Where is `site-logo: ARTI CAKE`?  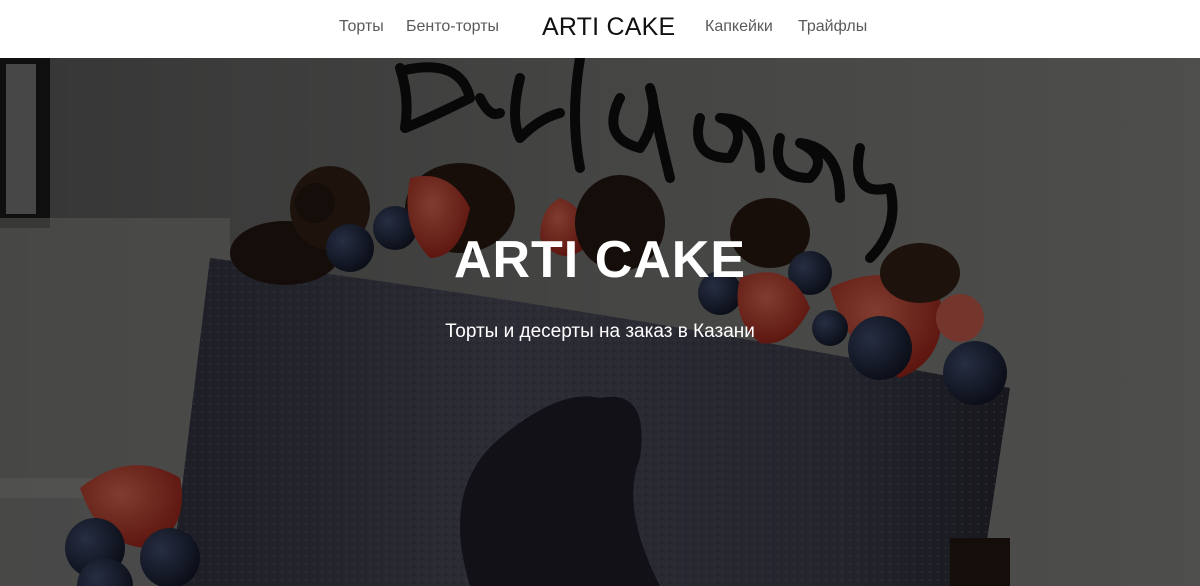 site-logo: ARTI CAKE is located at coordinates (608, 27).